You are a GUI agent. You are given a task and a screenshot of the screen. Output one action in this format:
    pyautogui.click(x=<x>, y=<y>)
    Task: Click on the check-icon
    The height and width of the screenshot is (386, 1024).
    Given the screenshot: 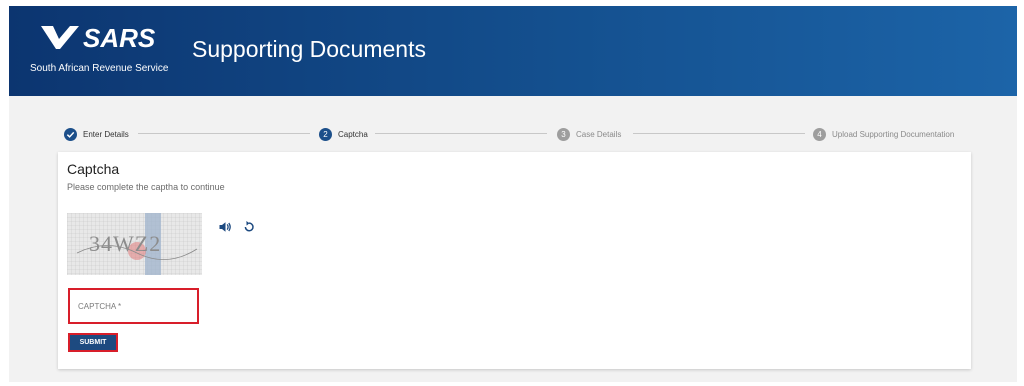 What is the action you would take?
    pyautogui.click(x=70, y=134)
    